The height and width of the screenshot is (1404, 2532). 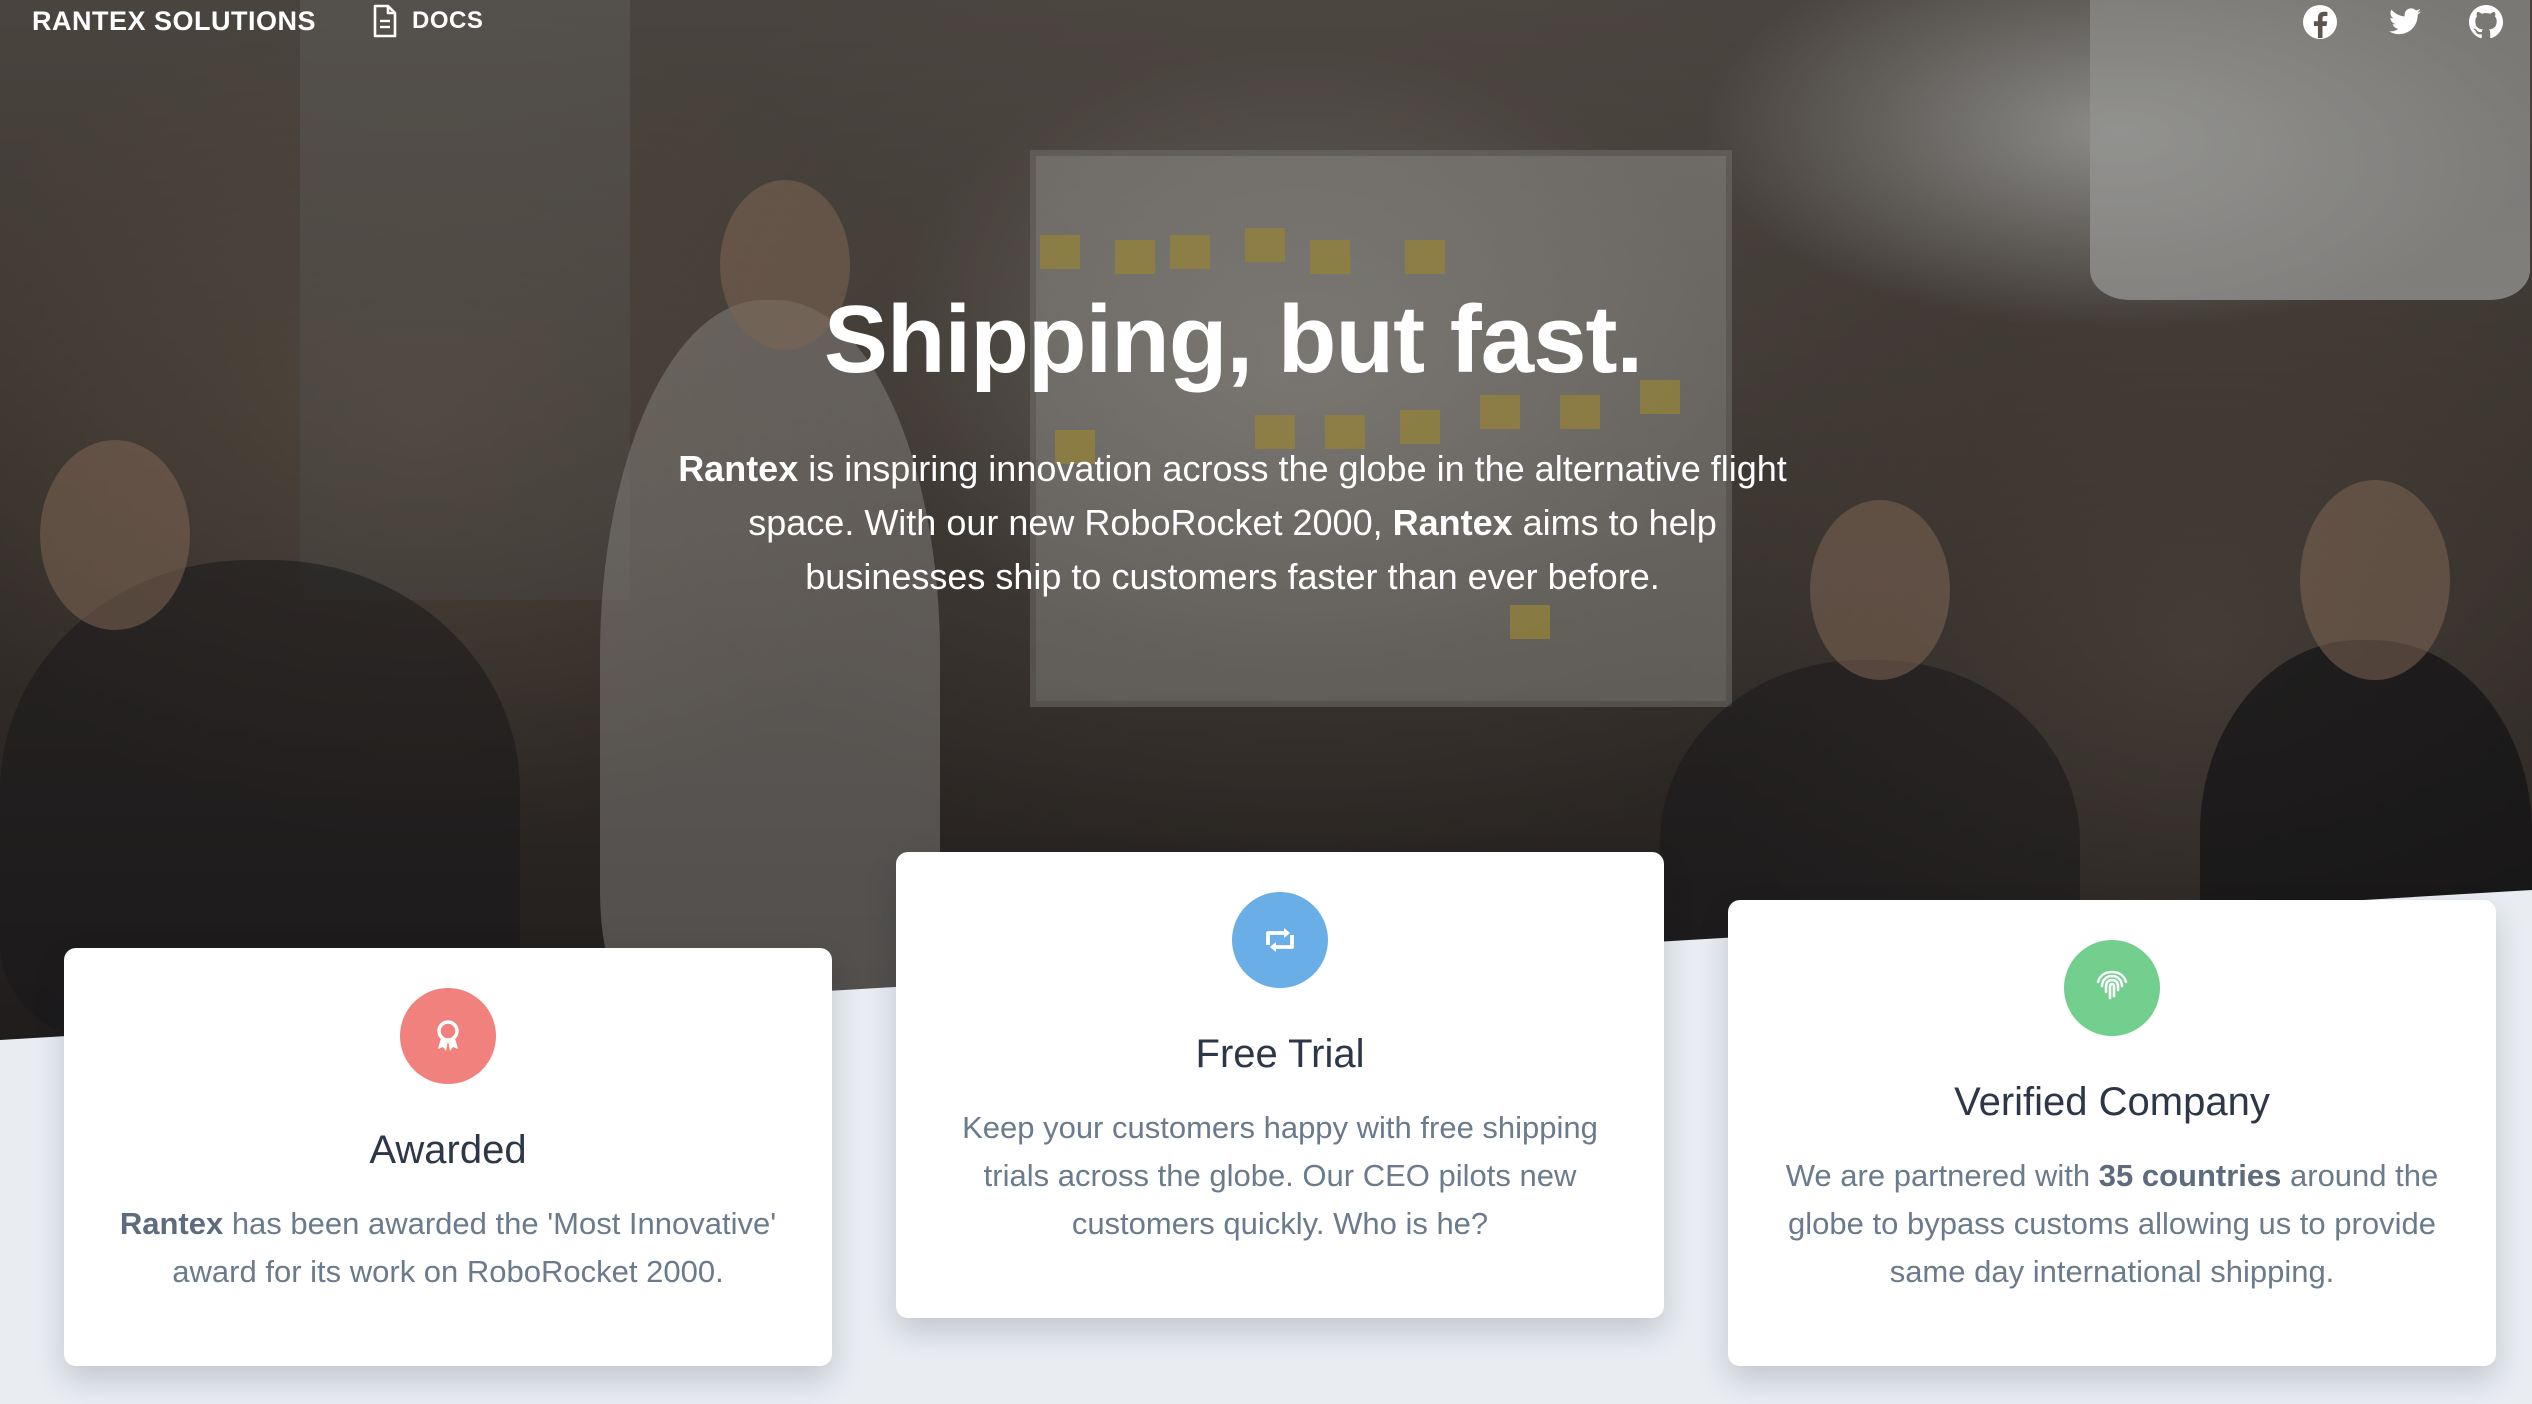 I want to click on card-highlight: 35 countries, so click(x=2190, y=1175).